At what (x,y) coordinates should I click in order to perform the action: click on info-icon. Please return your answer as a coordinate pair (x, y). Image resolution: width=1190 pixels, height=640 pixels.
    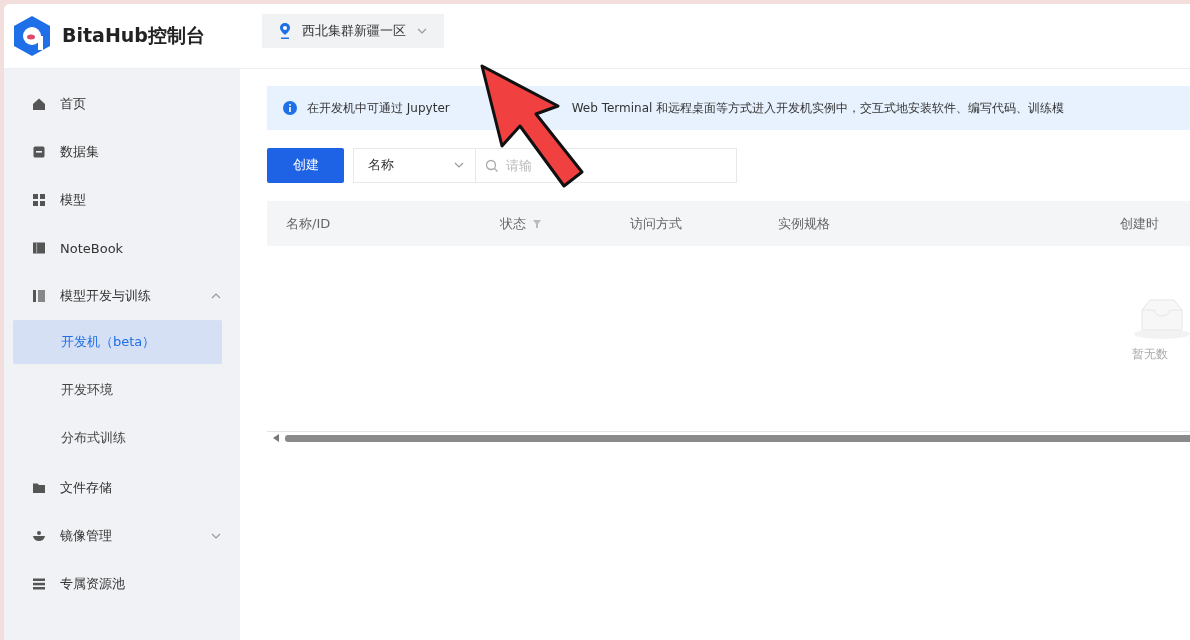
    Looking at the image, I should click on (290, 108).